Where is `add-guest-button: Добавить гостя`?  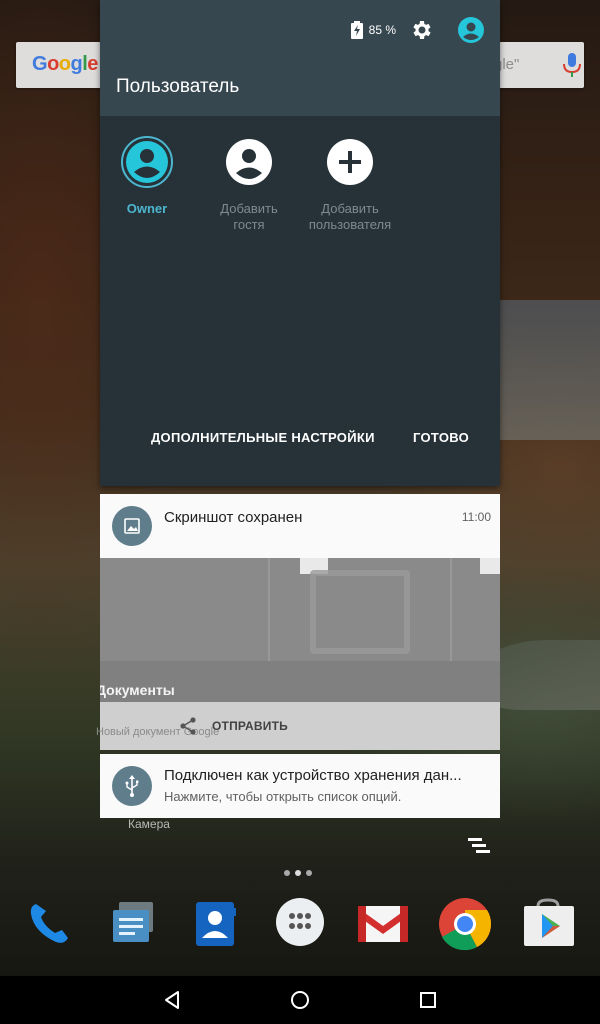
add-guest-button: Добавить гостя is located at coordinates (249, 184).